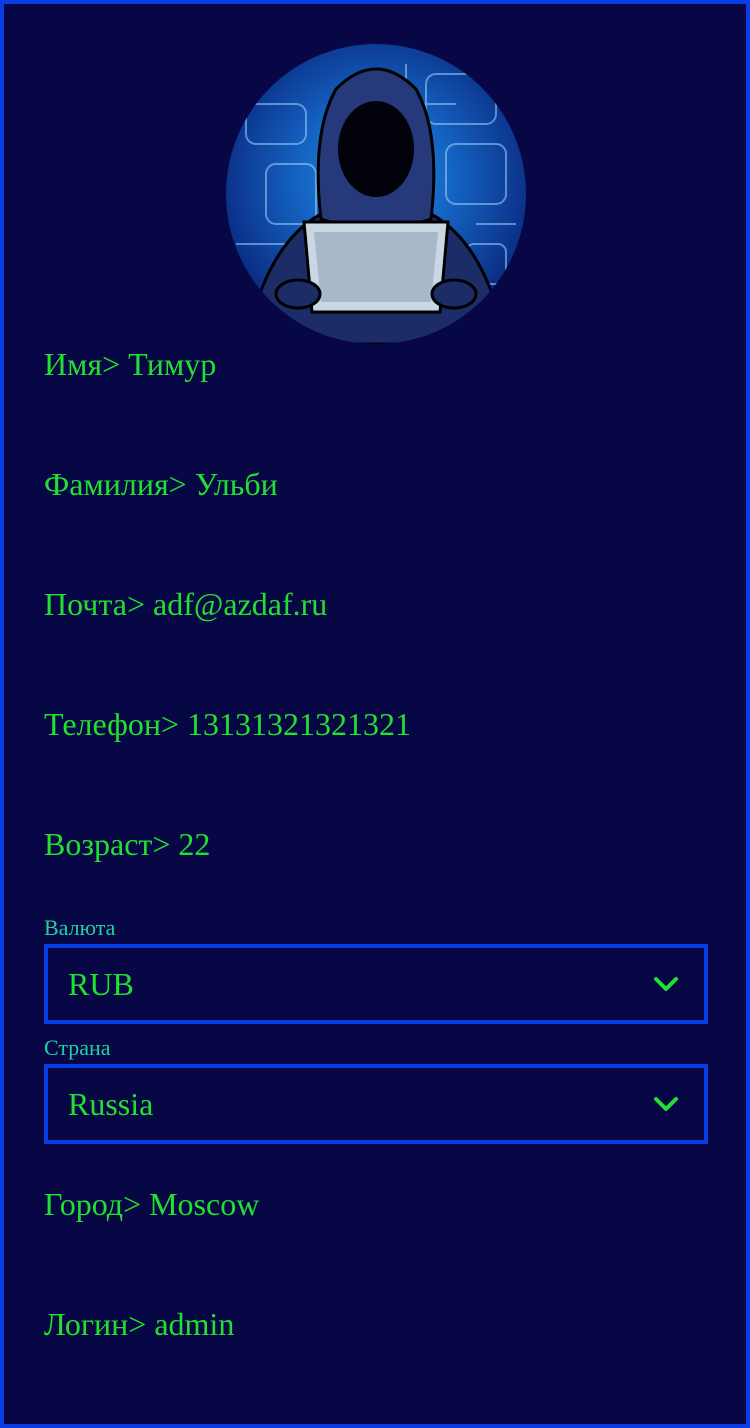 The image size is (750, 1428). I want to click on name-label: Имя> Тимур, so click(130, 364).